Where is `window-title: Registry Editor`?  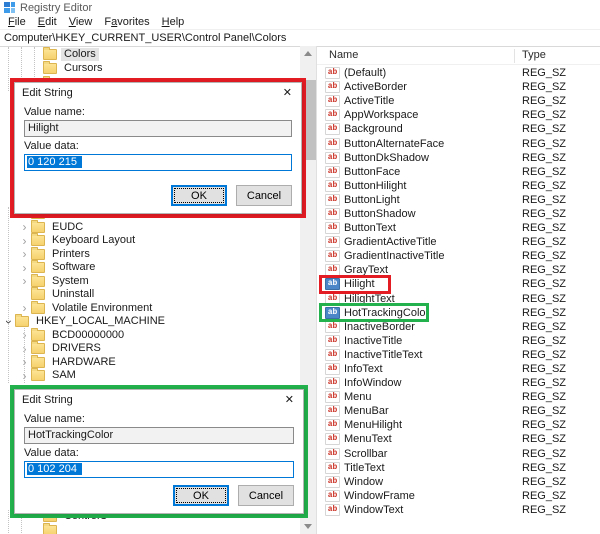
window-title: Registry Editor is located at coordinates (56, 7).